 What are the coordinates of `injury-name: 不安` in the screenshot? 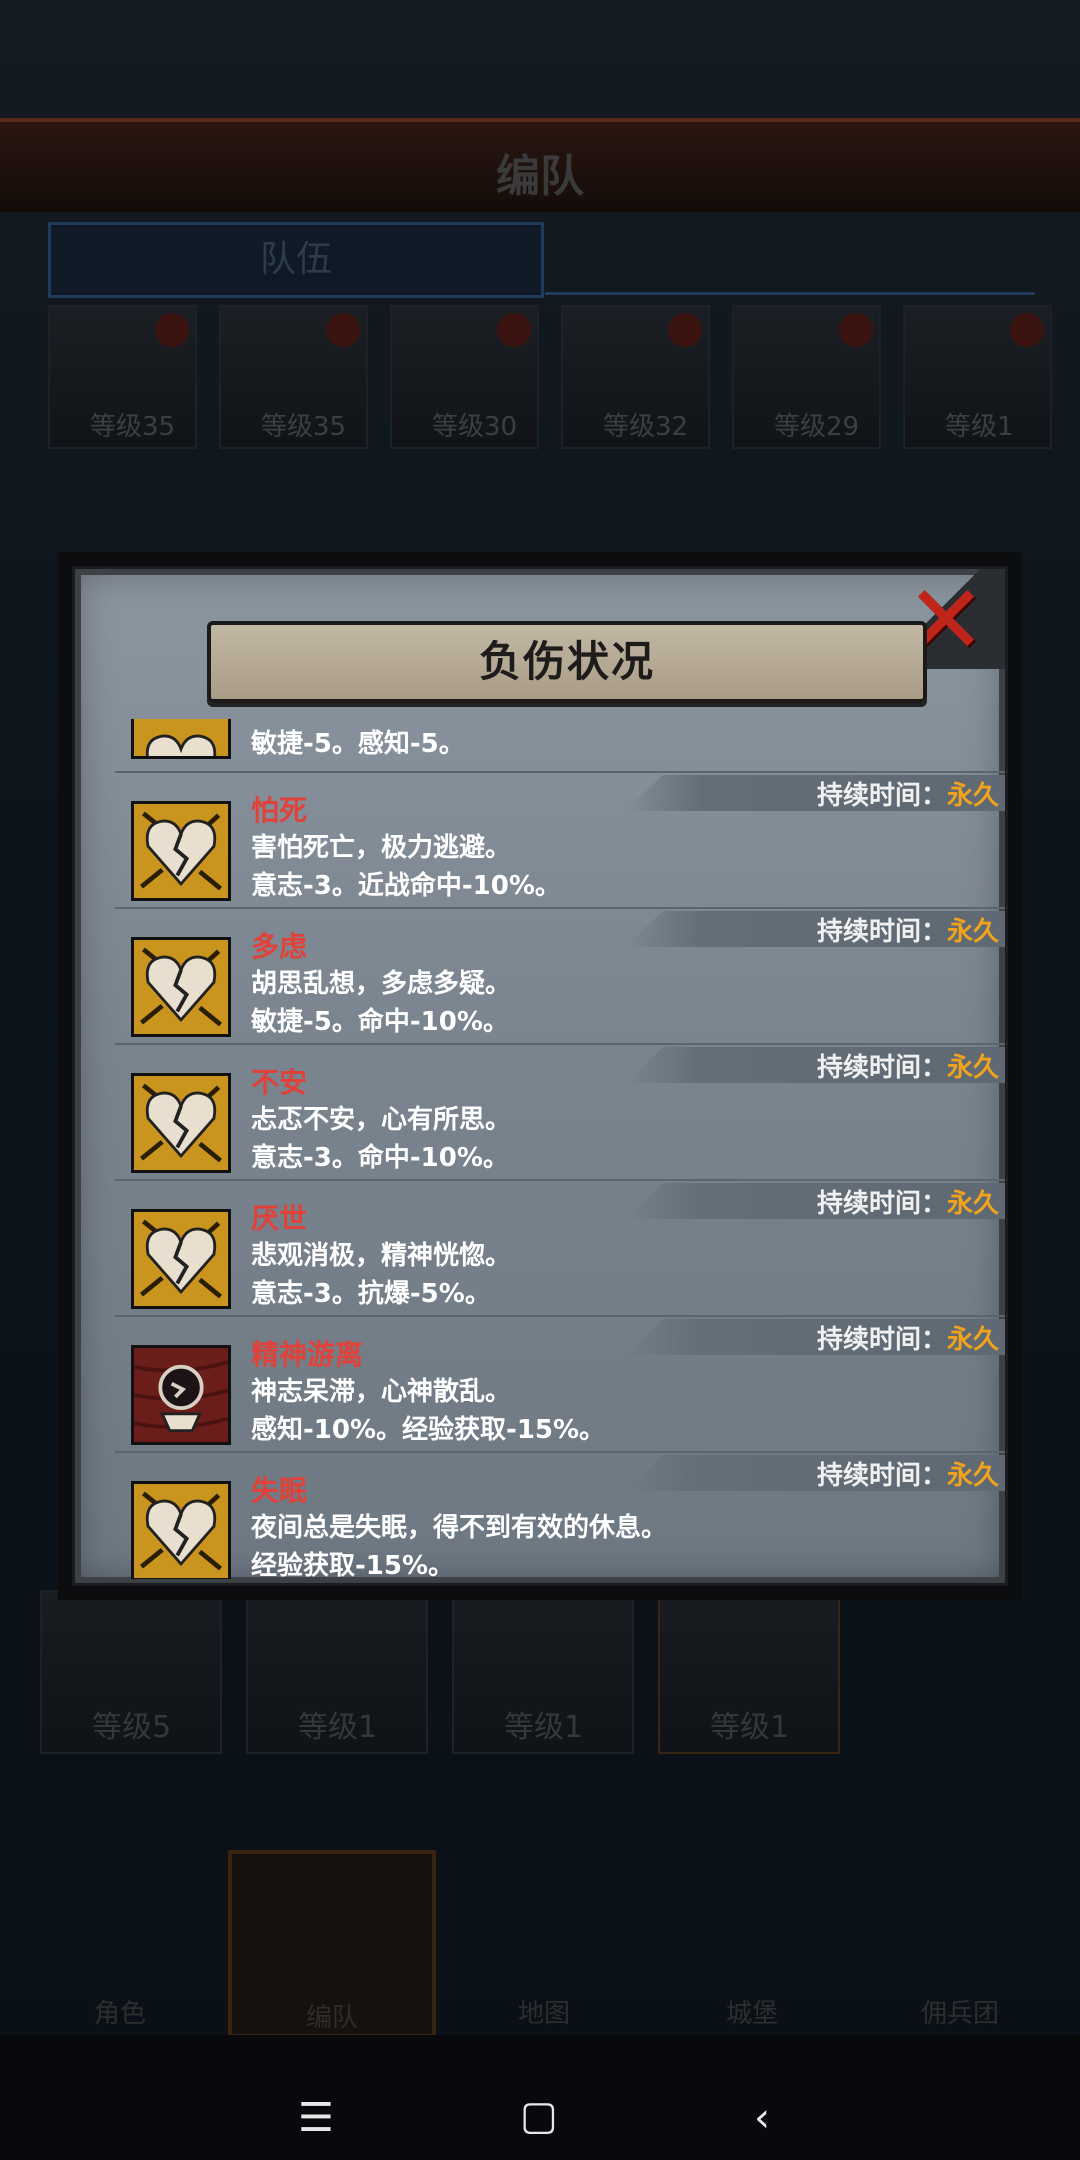 It's located at (279, 1082).